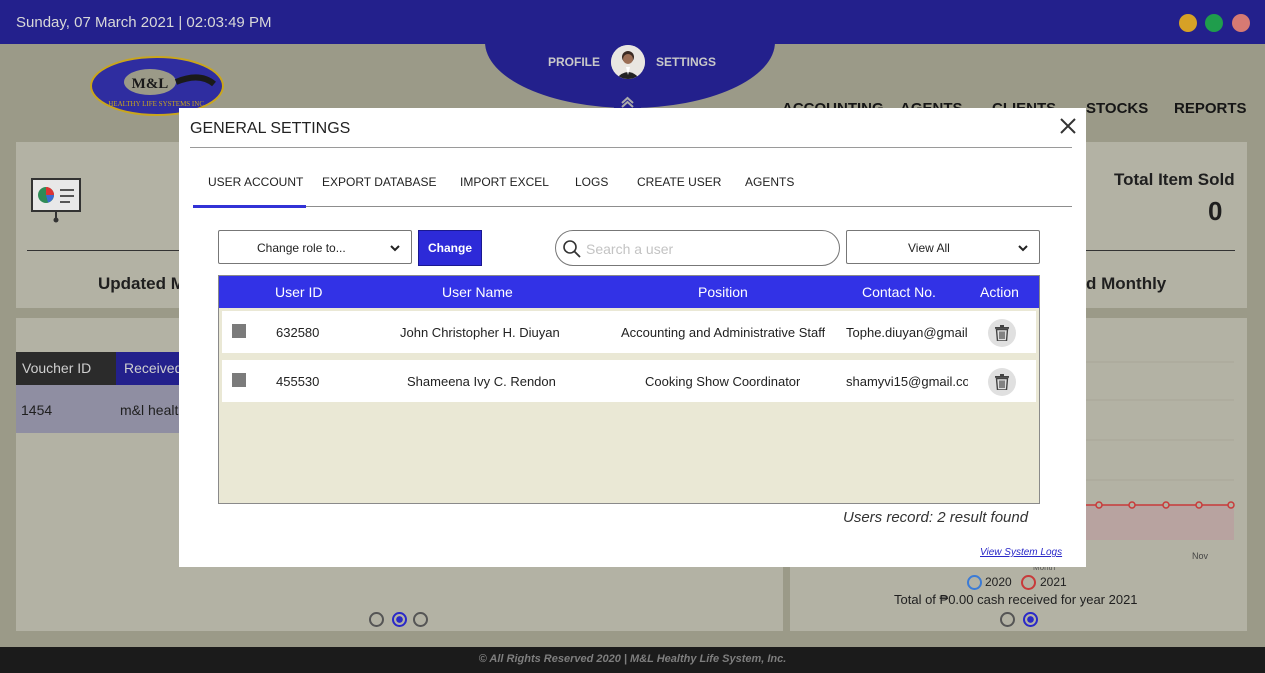  What do you see at coordinates (999, 292) in the screenshot?
I see `col-action: Action` at bounding box center [999, 292].